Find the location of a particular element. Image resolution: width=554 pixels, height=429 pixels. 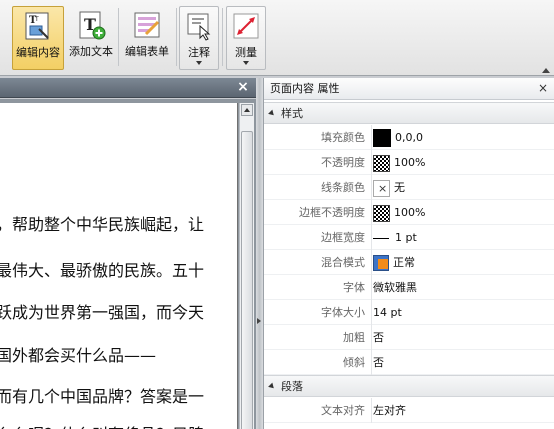

property-row-font-size: 字体大小 14 pt is located at coordinates (409, 312).